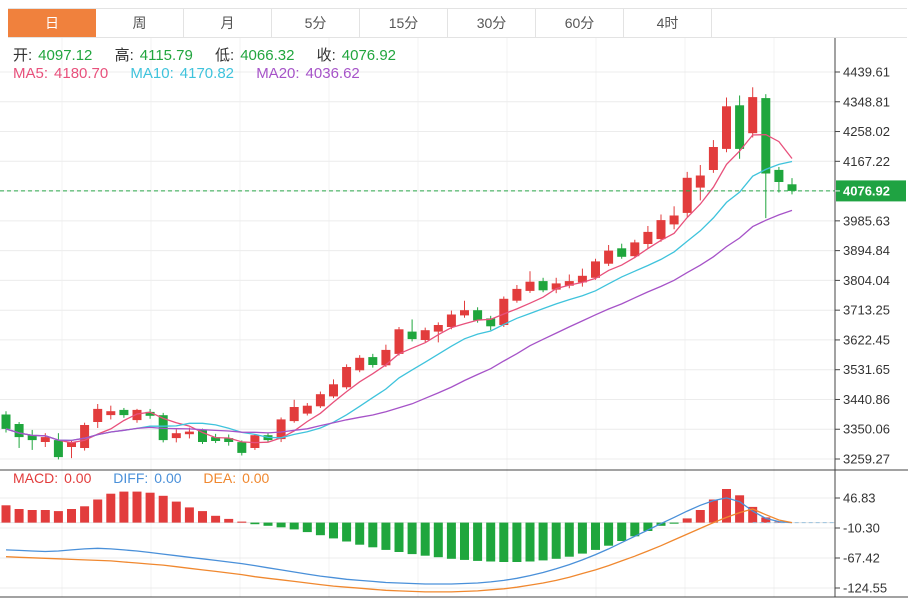  What do you see at coordinates (225, 55) in the screenshot?
I see `low-label: 低:` at bounding box center [225, 55].